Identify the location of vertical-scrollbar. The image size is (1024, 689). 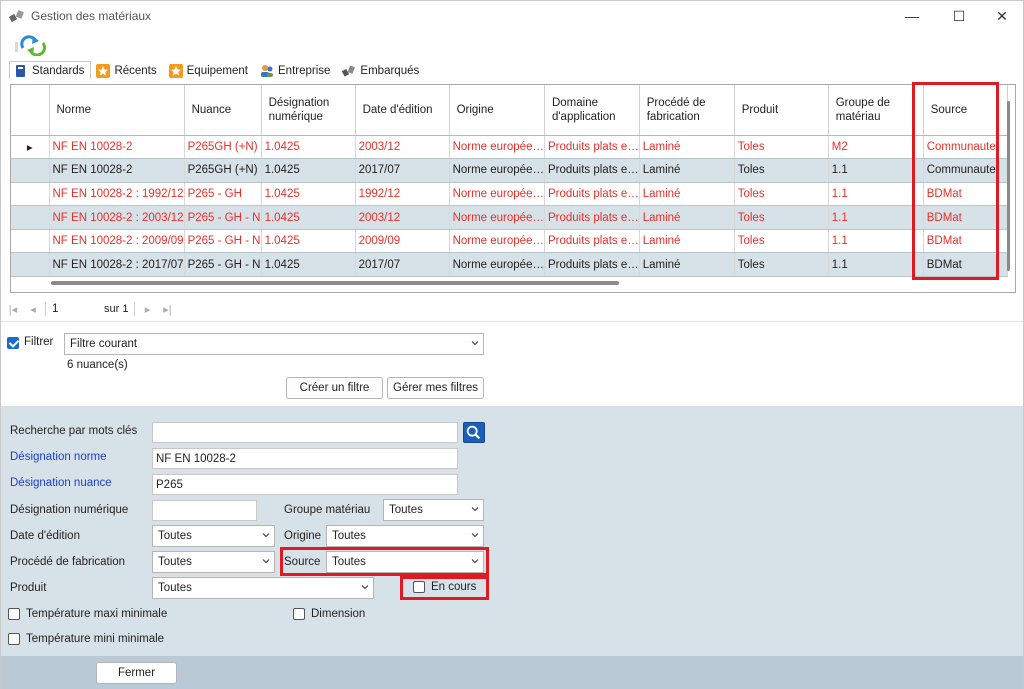
(1008, 186).